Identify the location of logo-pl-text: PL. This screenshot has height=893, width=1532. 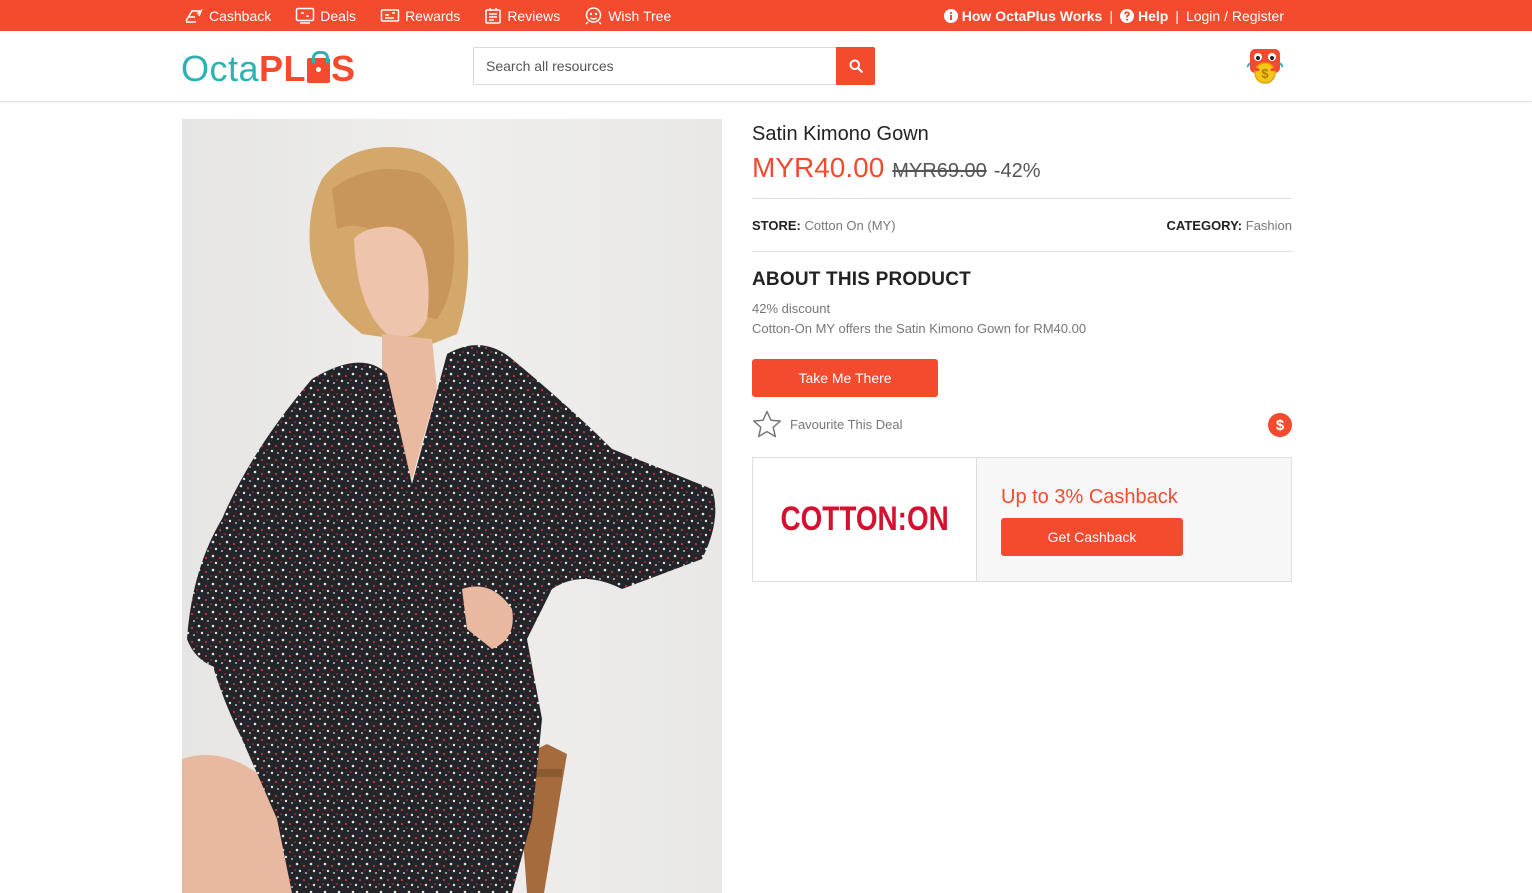
(283, 68).